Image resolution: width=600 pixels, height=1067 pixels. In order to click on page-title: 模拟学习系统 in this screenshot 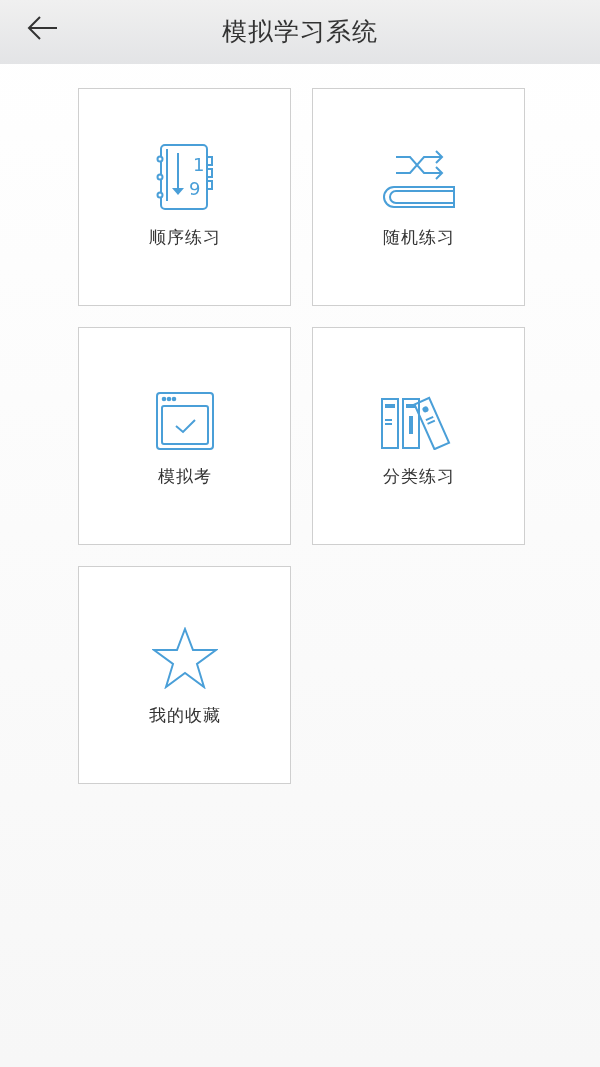, I will do `click(300, 32)`.